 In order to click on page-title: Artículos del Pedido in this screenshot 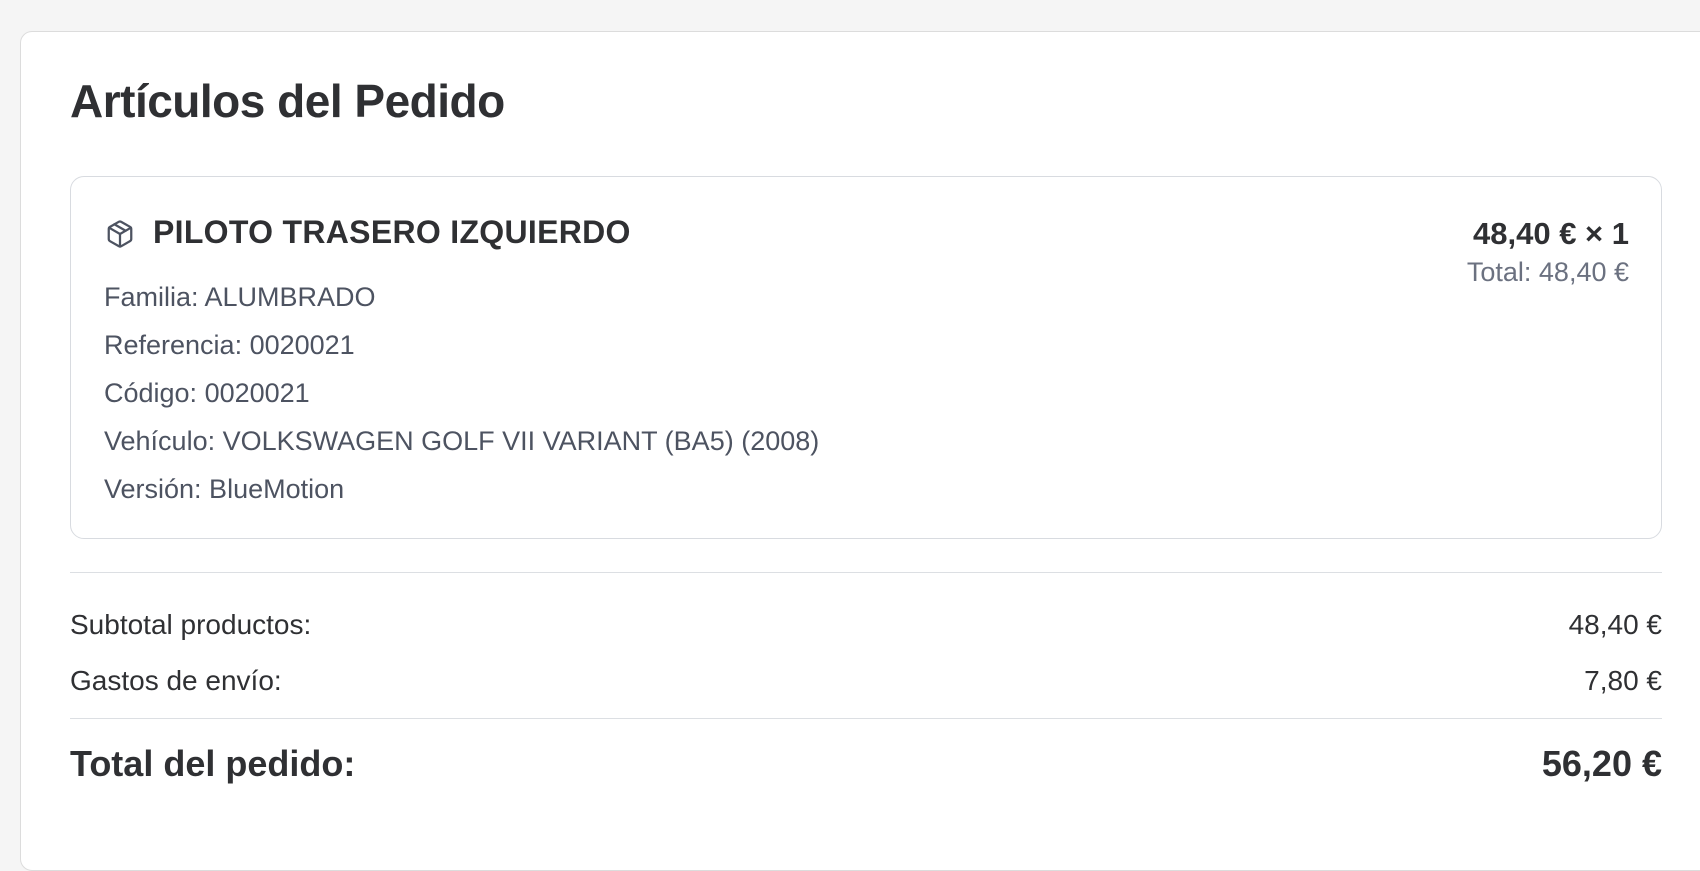, I will do `click(287, 101)`.